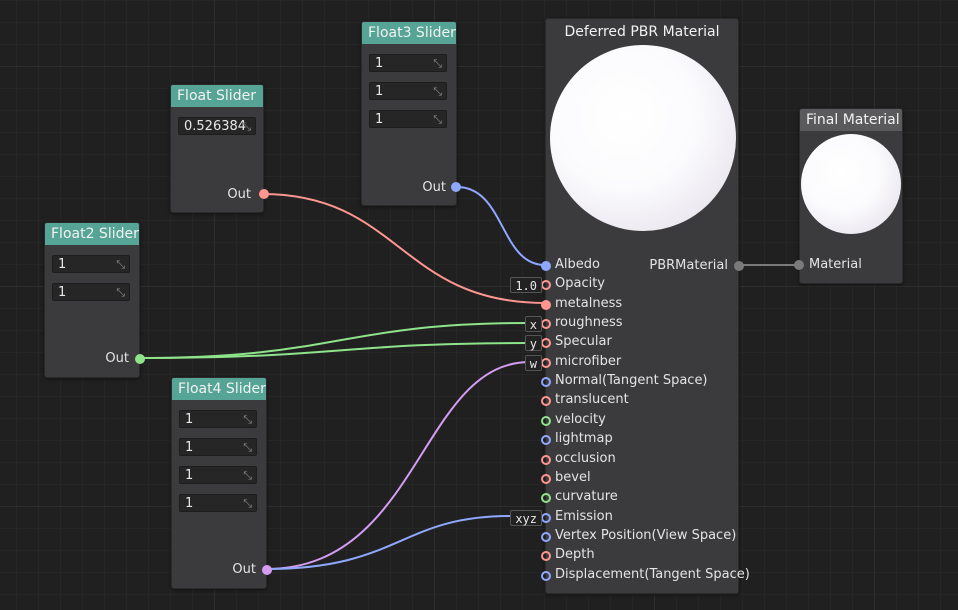  I want to click on pbr-input-label-4: Specular, so click(583, 342).